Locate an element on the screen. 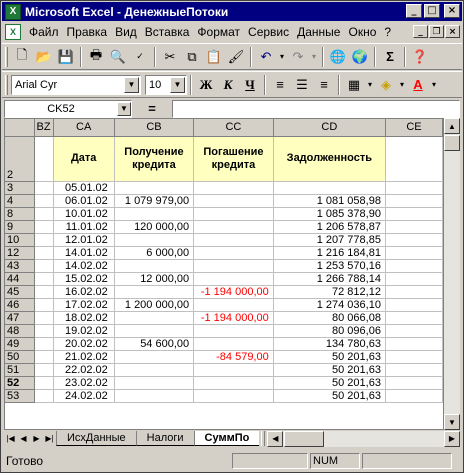  bold-button: Ж is located at coordinates (206, 85).